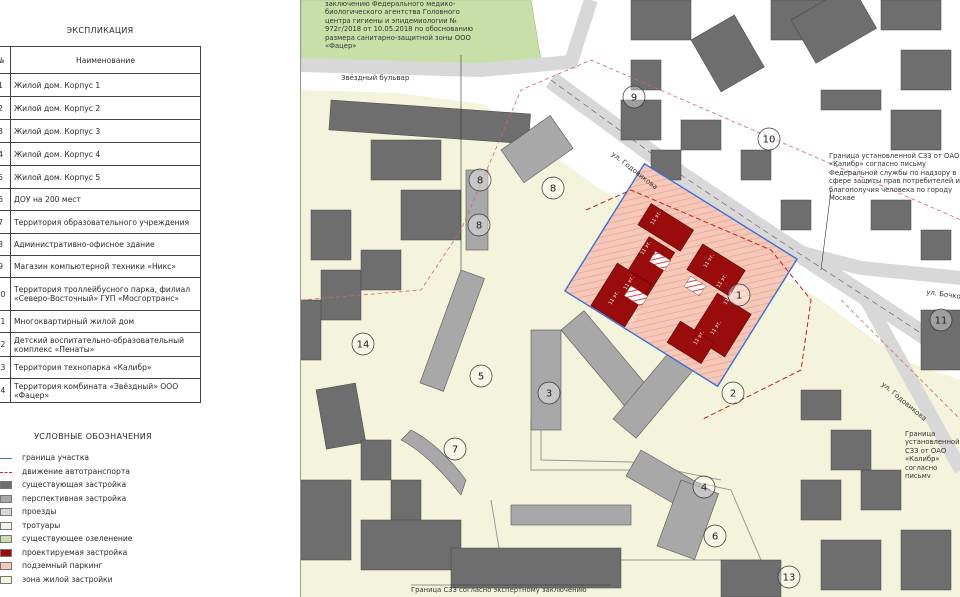 This screenshot has height=597, width=960. I want to click on explication-row-num: 12, so click(5, 344).